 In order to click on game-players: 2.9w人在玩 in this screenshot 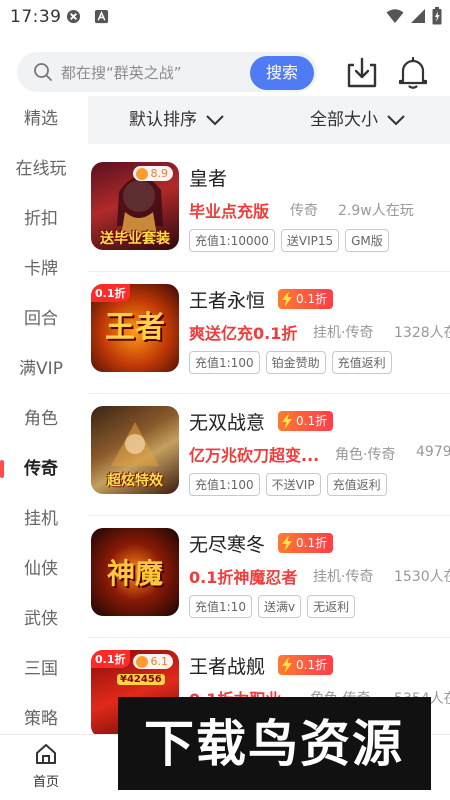, I will do `click(376, 211)`.